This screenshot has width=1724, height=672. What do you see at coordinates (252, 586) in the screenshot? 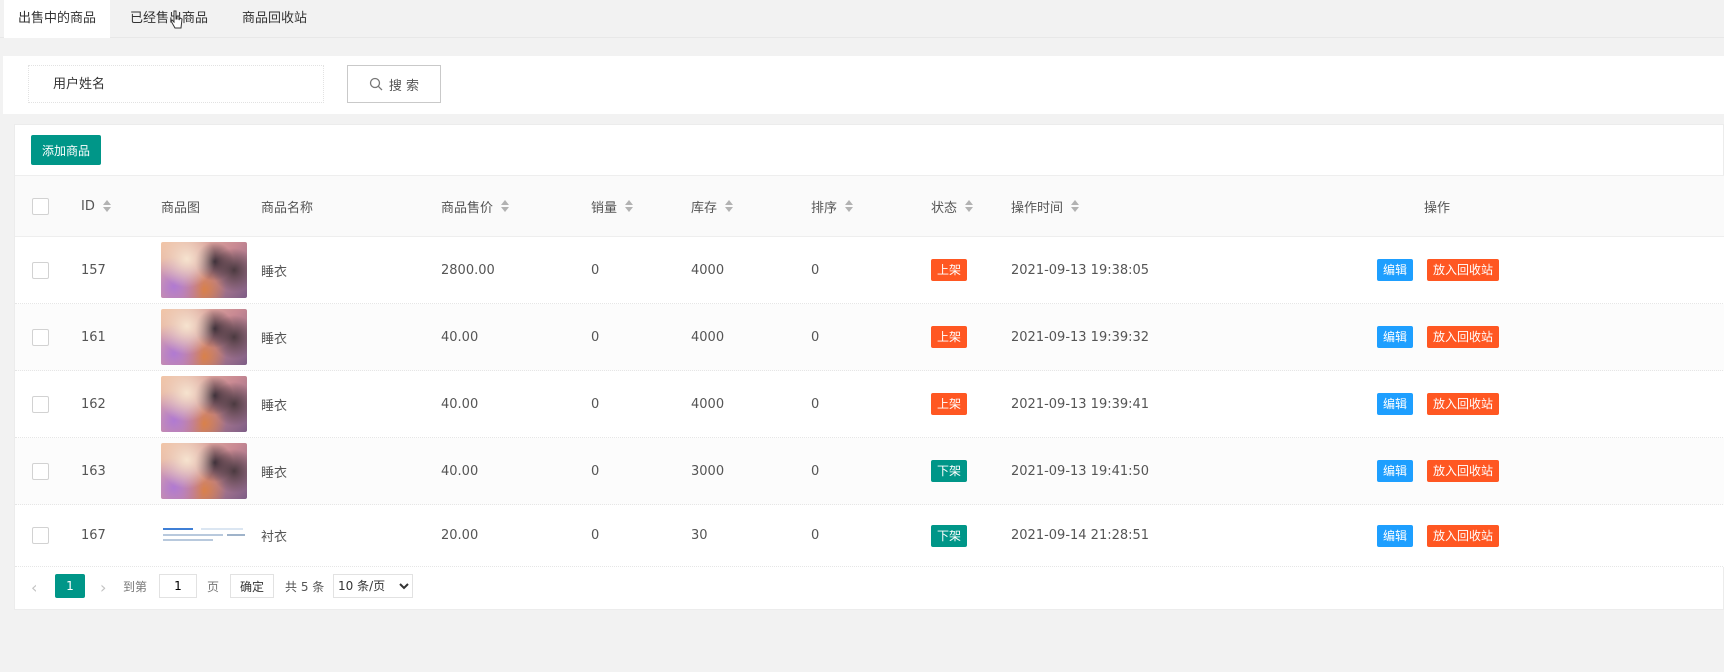
I see `confirm-page-button: 确定` at bounding box center [252, 586].